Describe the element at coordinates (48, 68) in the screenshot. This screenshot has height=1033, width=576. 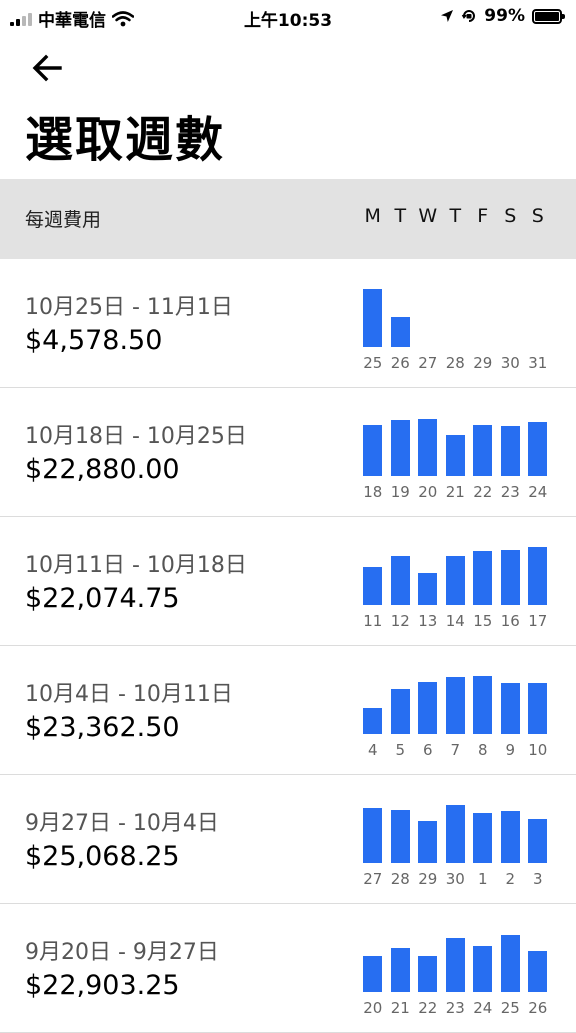
I see `back-button` at that location.